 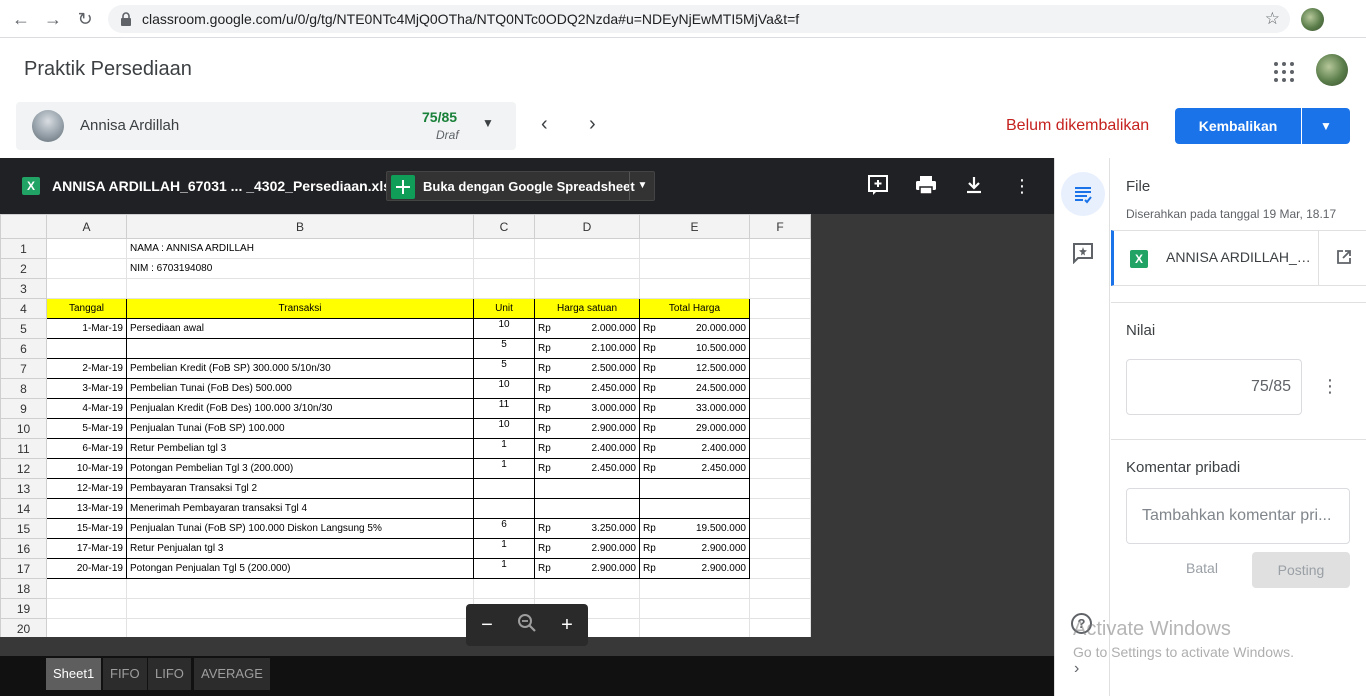 What do you see at coordinates (130, 125) in the screenshot?
I see `student-name: Annisa Ardillah` at bounding box center [130, 125].